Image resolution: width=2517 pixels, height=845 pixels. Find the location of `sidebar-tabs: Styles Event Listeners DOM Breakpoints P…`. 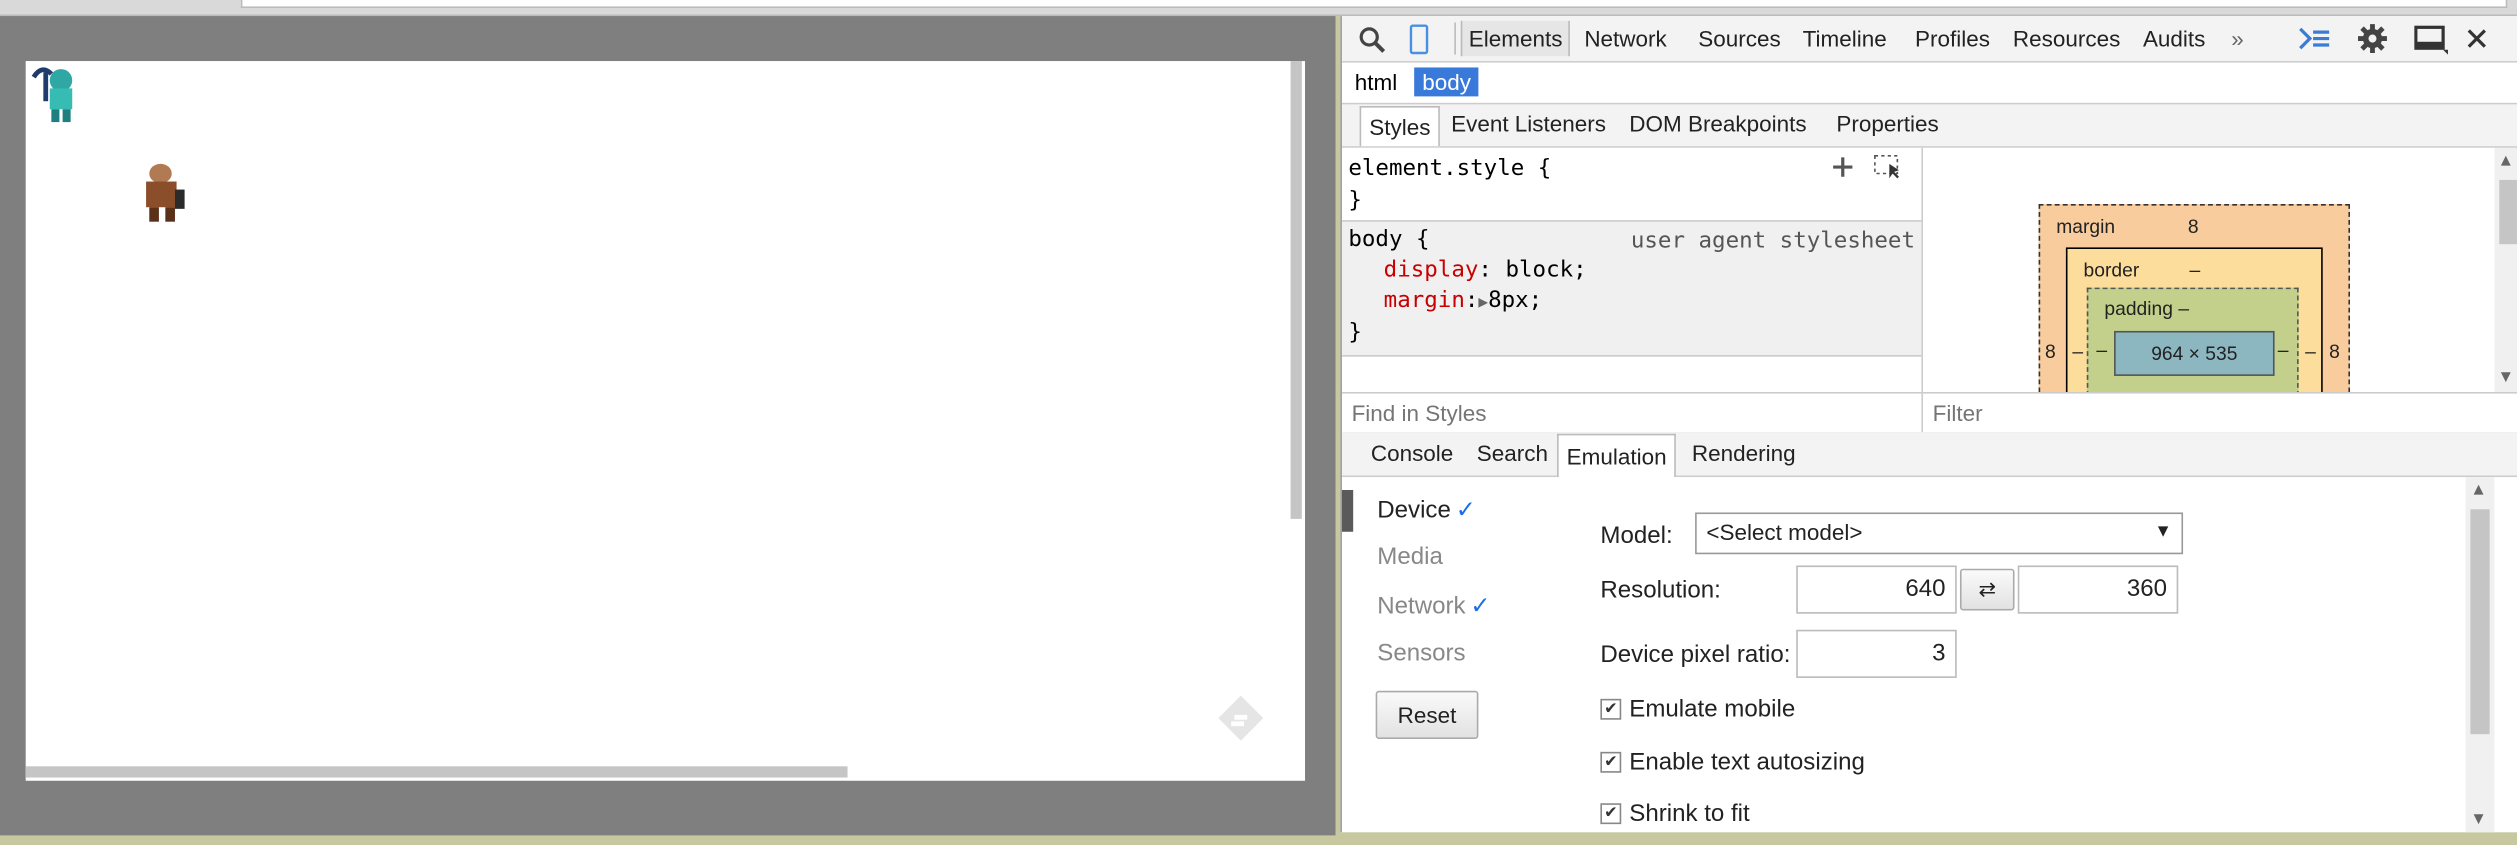

sidebar-tabs: Styles Event Listeners DOM Breakpoints P… is located at coordinates (1929, 126).